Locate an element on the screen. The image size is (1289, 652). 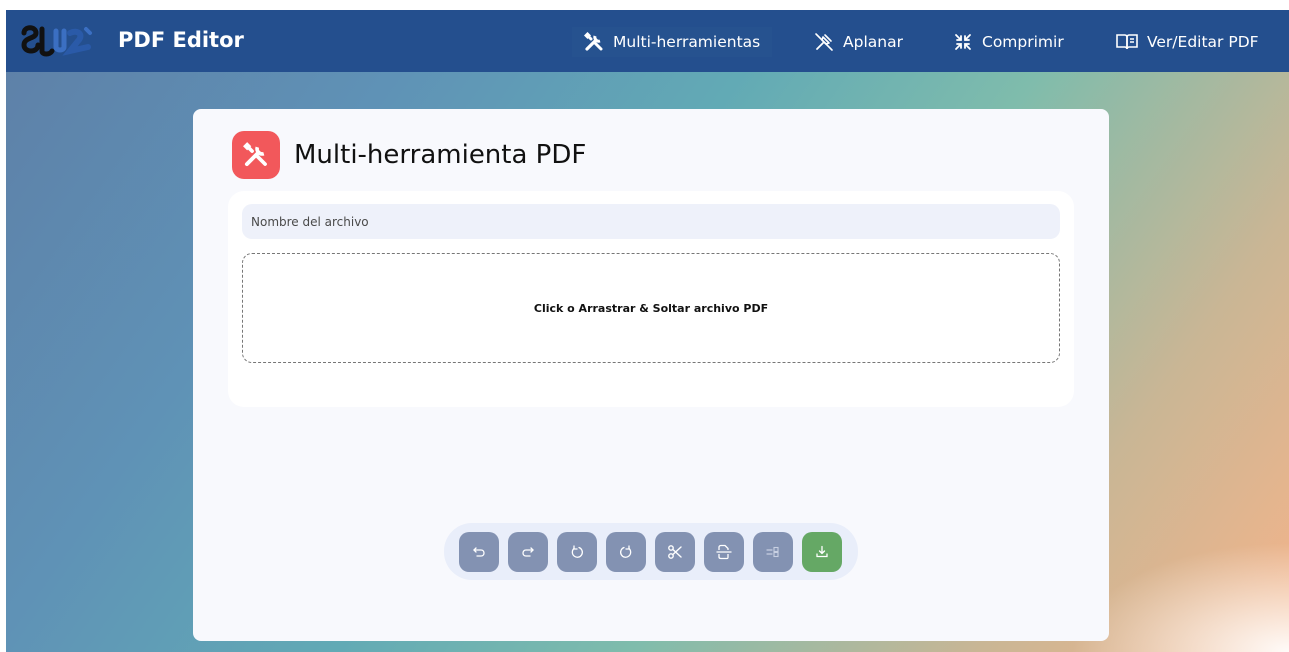
tool-icon-badge is located at coordinates (256, 155).